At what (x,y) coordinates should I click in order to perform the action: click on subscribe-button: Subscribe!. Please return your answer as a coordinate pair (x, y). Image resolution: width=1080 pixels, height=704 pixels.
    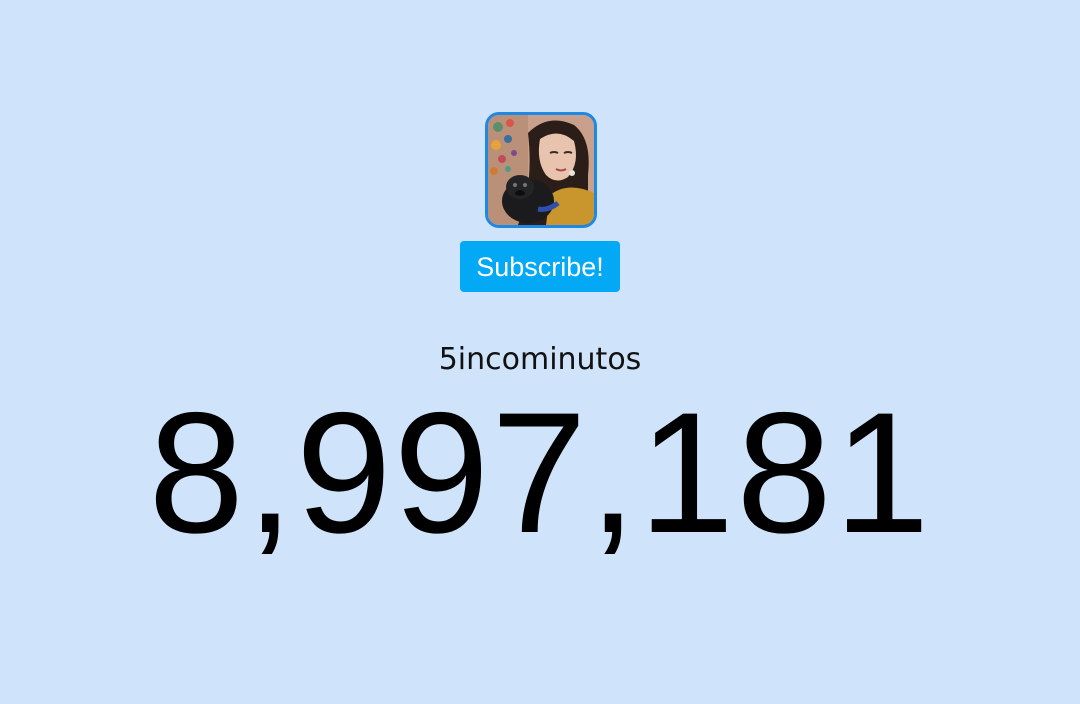
    Looking at the image, I should click on (540, 266).